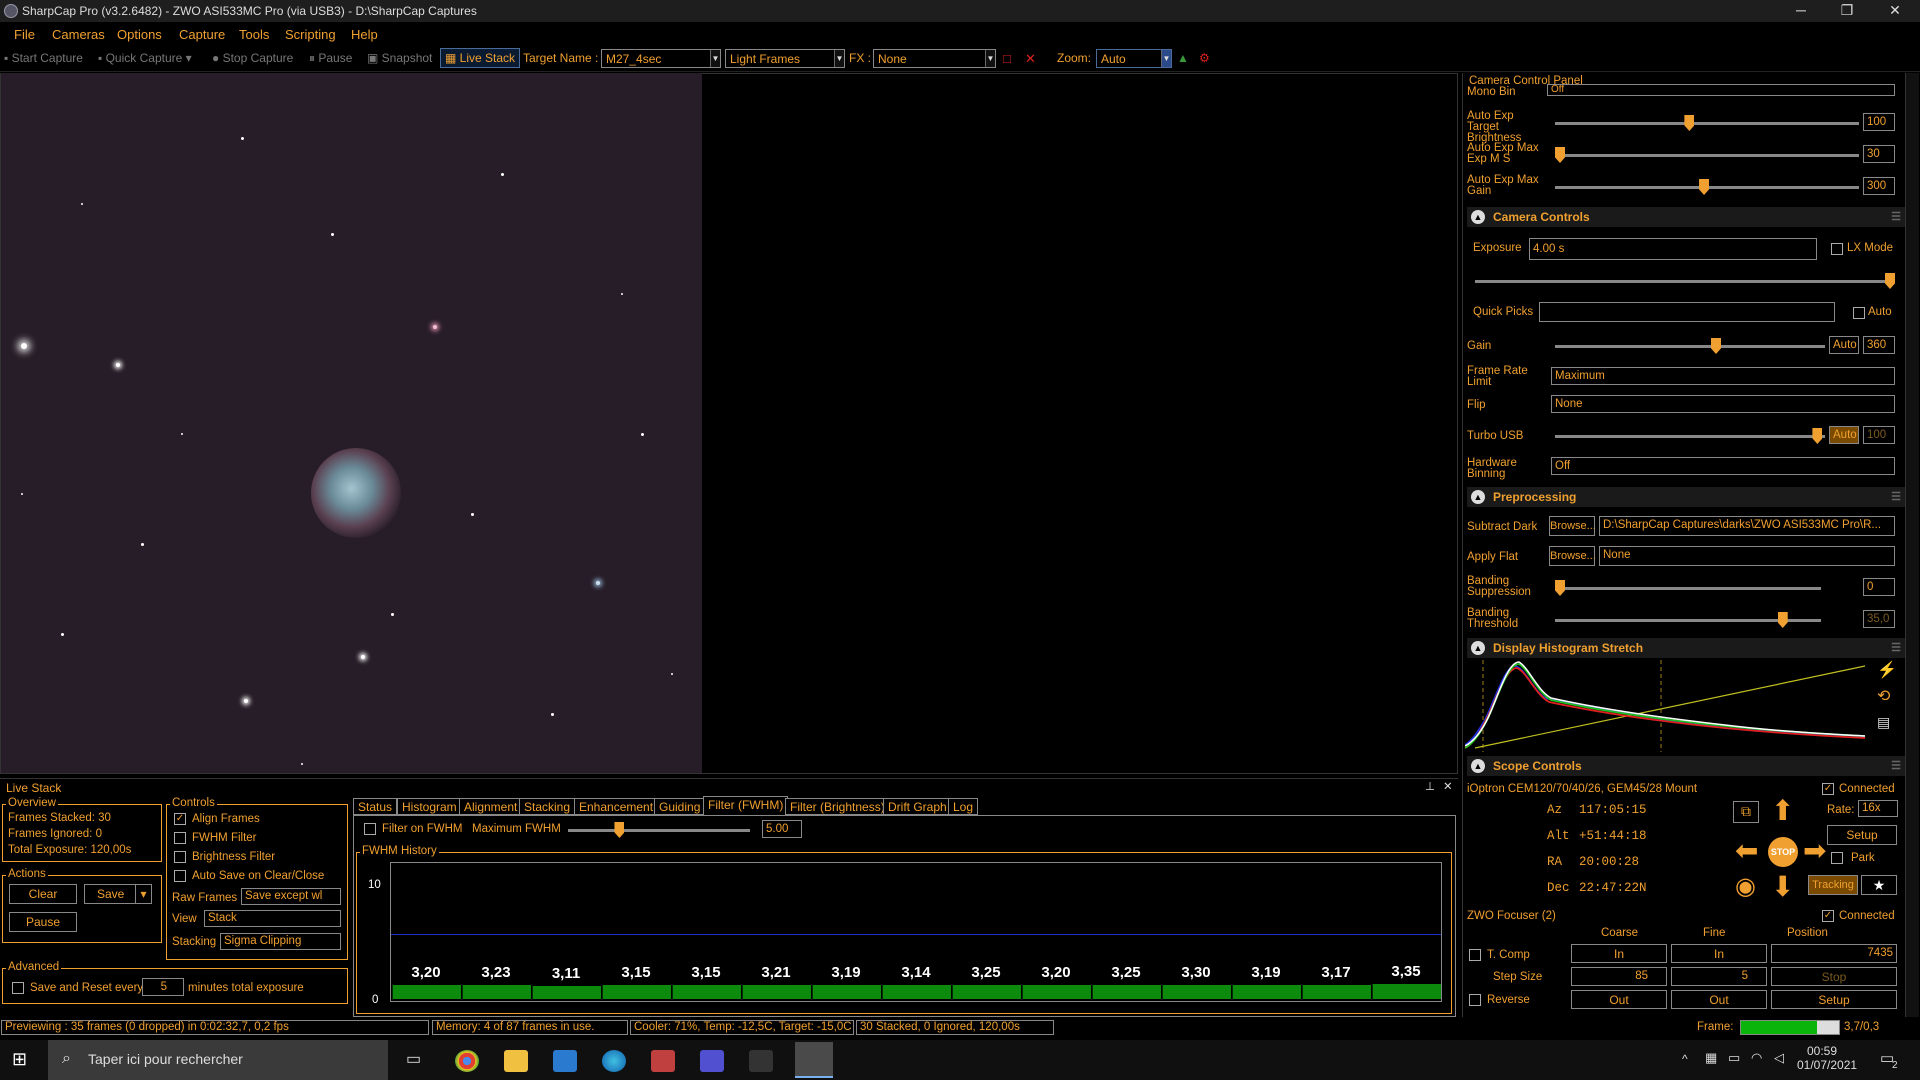 This screenshot has height=1080, width=1920. Describe the element at coordinates (19, 1059) in the screenshot. I see `windows-start-icon: ⊞` at that location.